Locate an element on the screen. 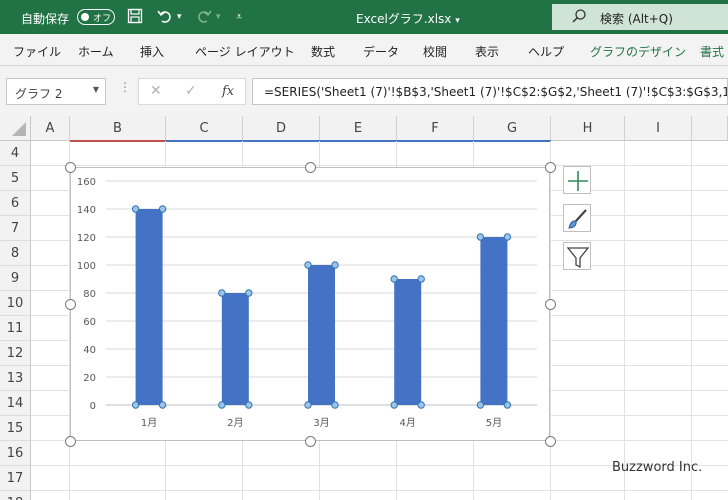  column-header-a: A is located at coordinates (50, 128).